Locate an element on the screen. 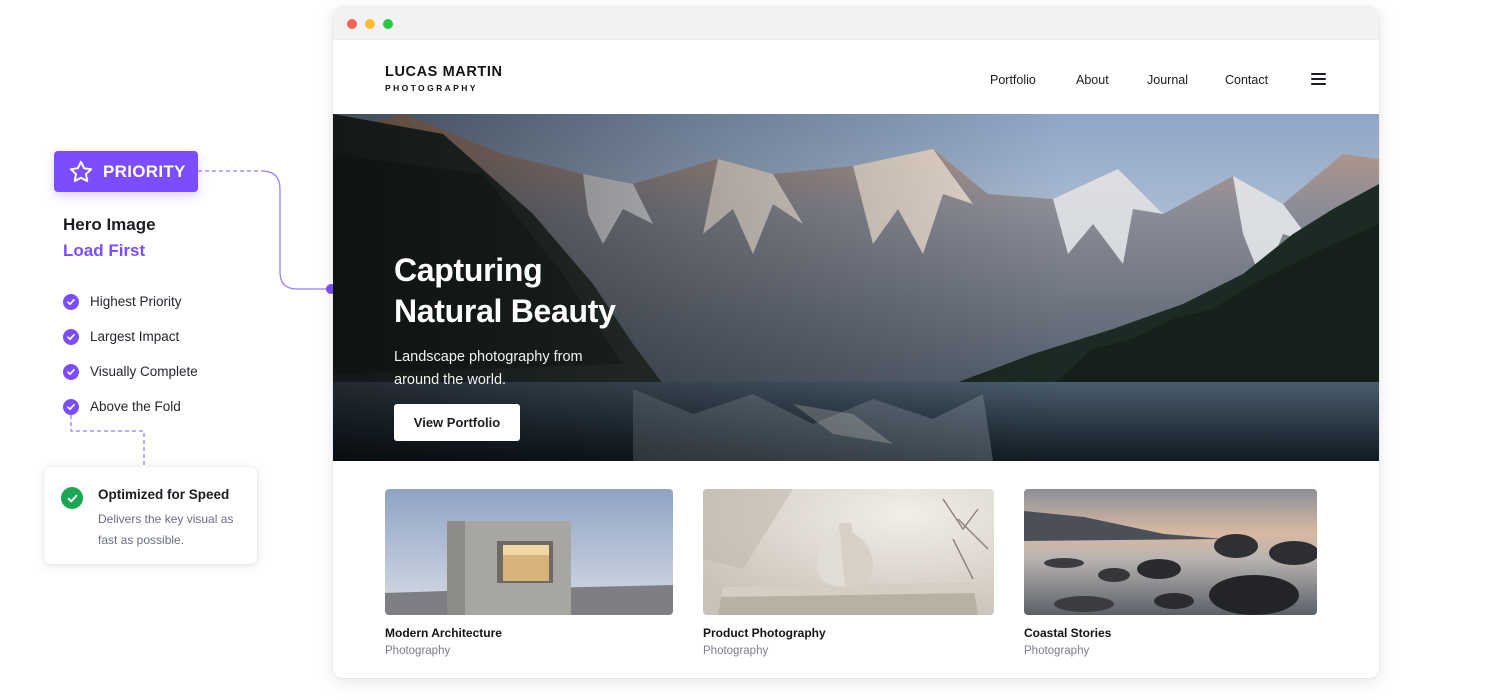 The height and width of the screenshot is (700, 1488). portfolio-card-product: Product Photography Photography is located at coordinates (848, 573).